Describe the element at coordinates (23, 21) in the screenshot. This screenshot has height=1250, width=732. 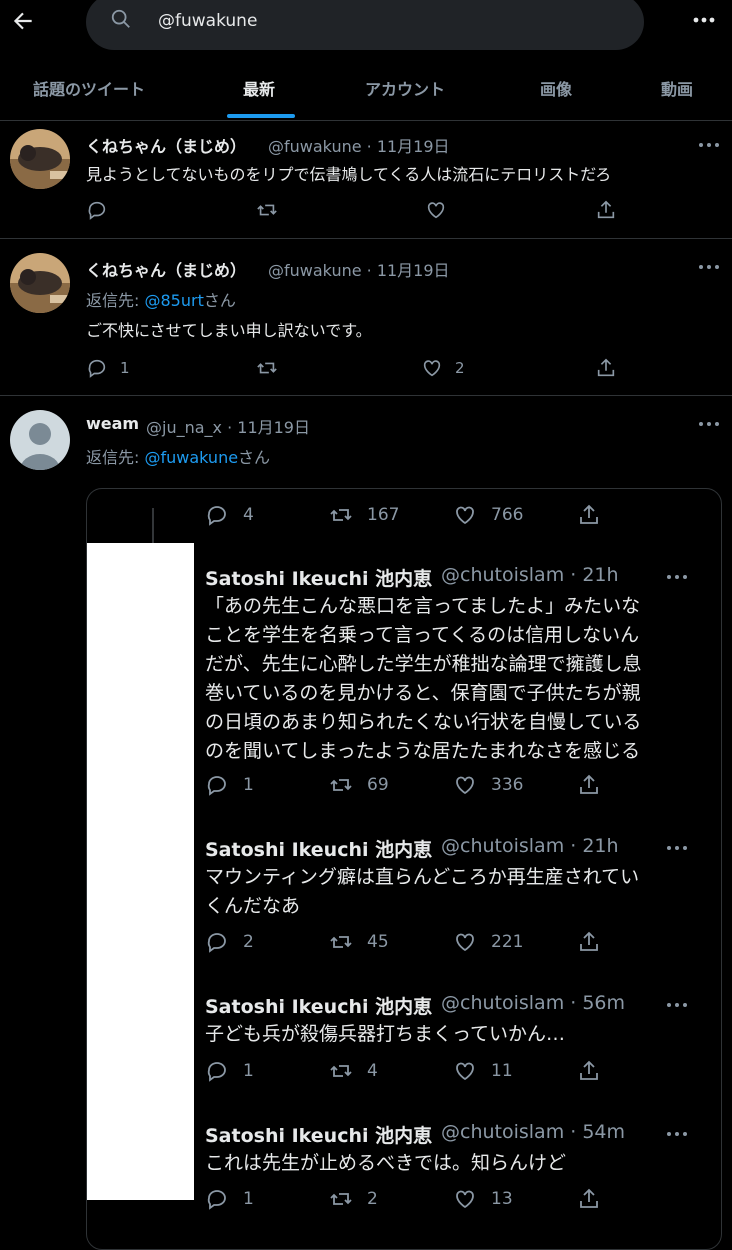
I see `back-arrow-icon` at that location.